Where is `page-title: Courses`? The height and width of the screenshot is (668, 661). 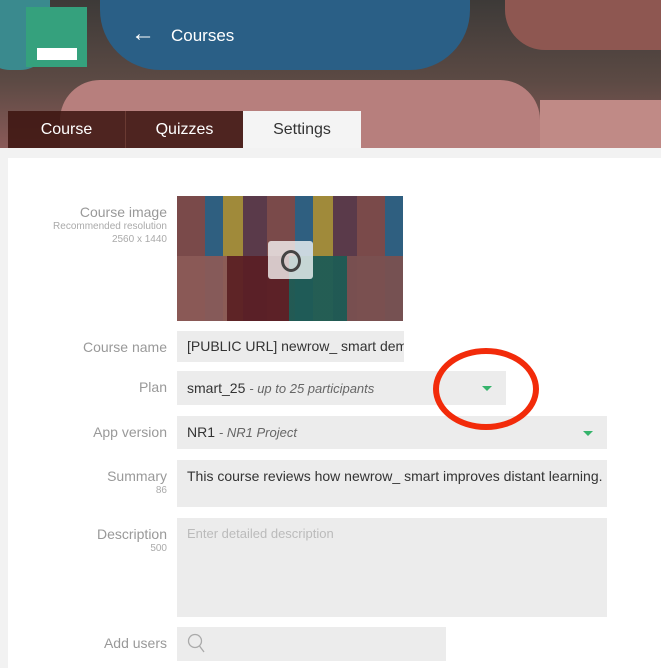 page-title: Courses is located at coordinates (203, 35).